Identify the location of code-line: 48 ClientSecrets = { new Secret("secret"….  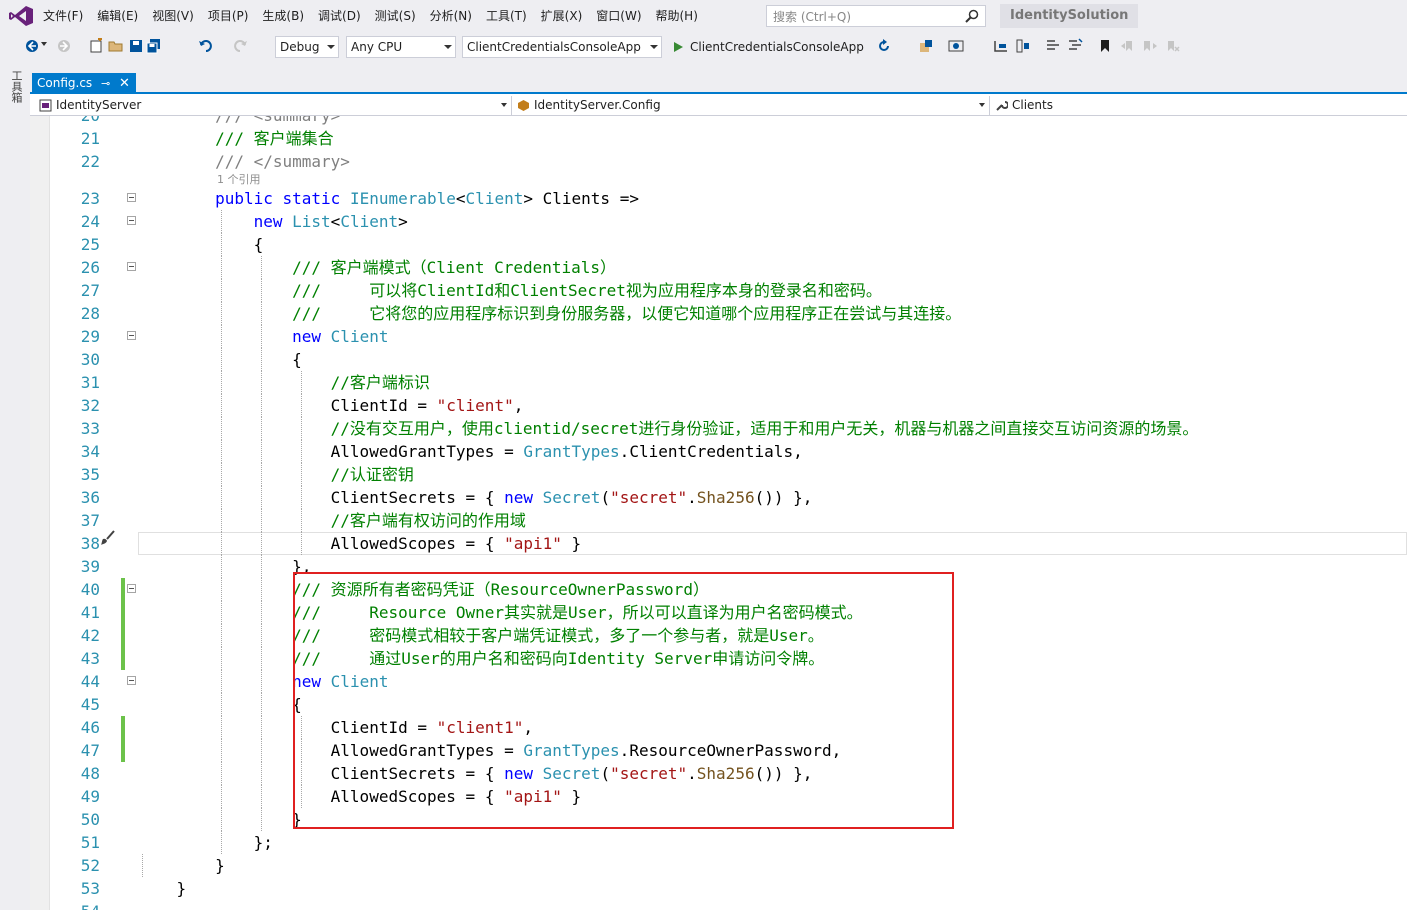
(728, 773).